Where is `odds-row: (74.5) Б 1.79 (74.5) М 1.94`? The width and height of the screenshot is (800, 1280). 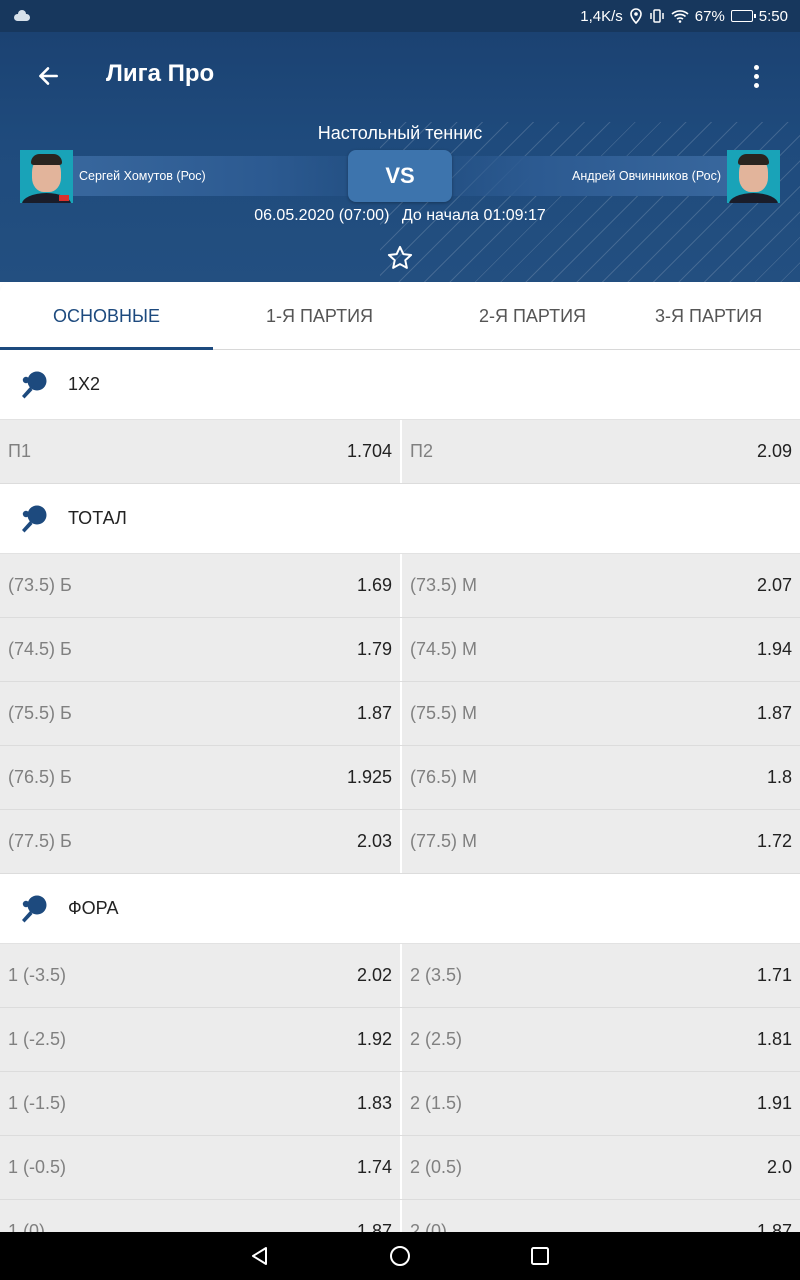 odds-row: (74.5) Б 1.79 (74.5) М 1.94 is located at coordinates (400, 650).